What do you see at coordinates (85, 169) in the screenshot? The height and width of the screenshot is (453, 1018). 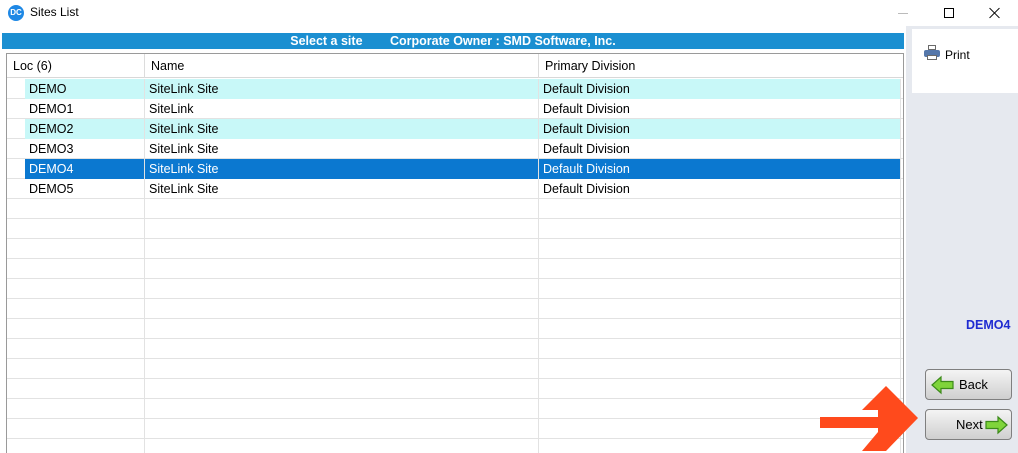 I see `cell-loc: DEMO4` at bounding box center [85, 169].